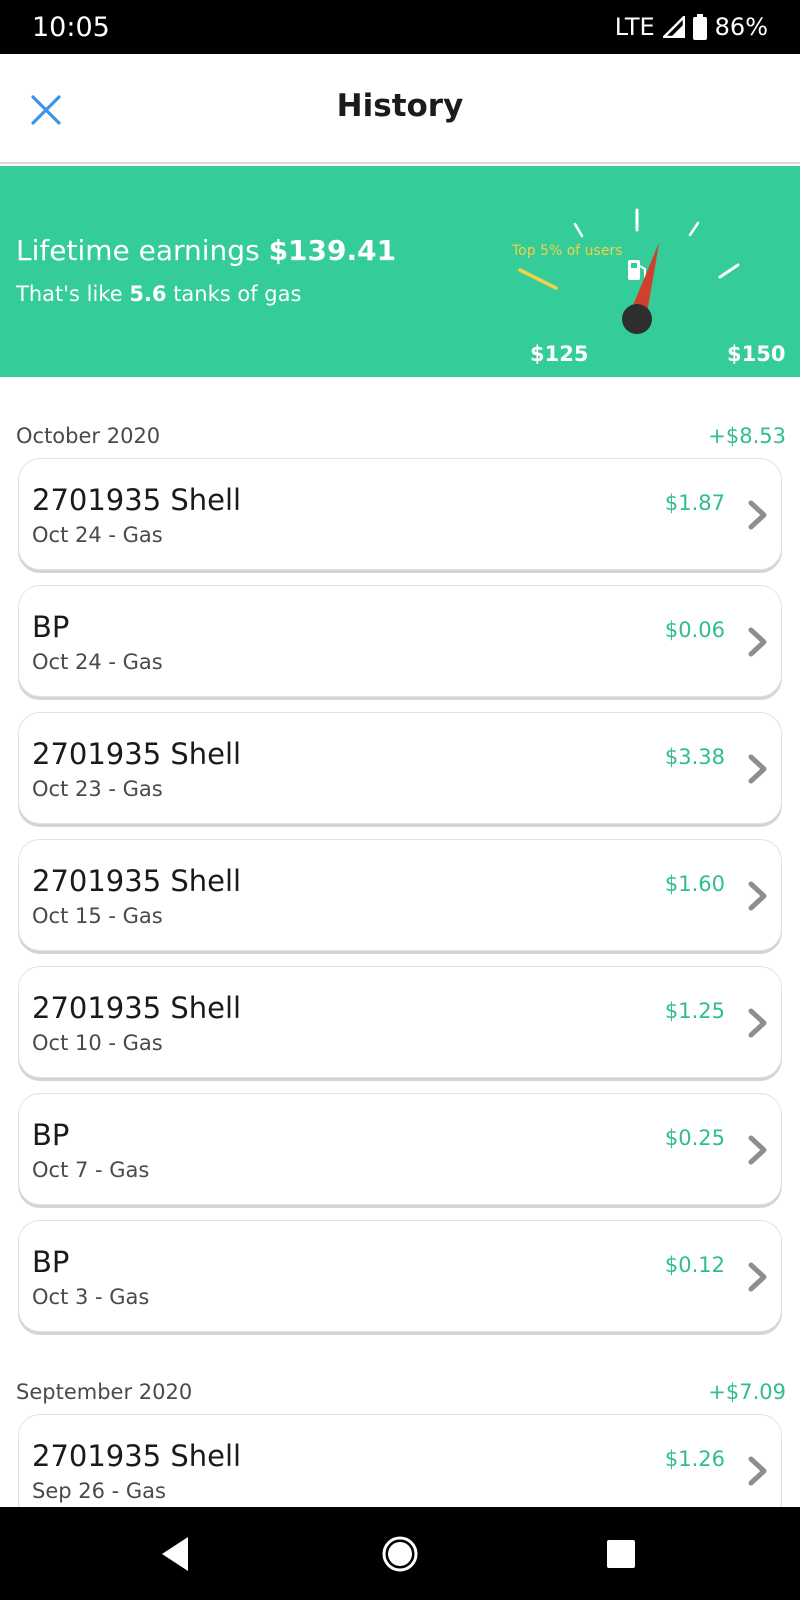  What do you see at coordinates (91, 1170) in the screenshot?
I see `transaction-detail: Oct 7 - Gas` at bounding box center [91, 1170].